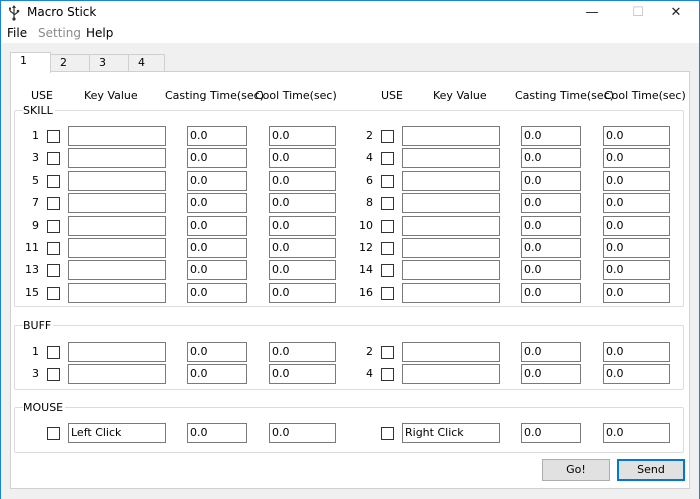  Describe the element at coordinates (302, 433) in the screenshot. I see `mouse-left-cool-field: 0.0` at that location.